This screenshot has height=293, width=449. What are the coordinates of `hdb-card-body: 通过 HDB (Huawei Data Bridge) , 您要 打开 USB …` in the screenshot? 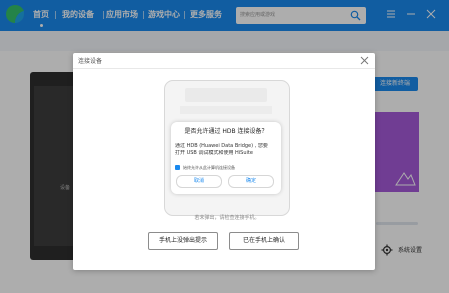 It's located at (227, 150).